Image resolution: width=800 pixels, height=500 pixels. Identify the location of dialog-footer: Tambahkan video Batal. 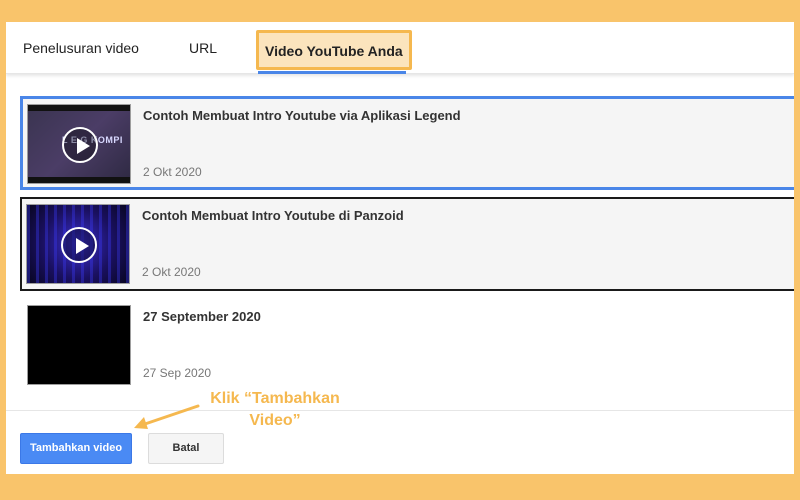
(400, 442).